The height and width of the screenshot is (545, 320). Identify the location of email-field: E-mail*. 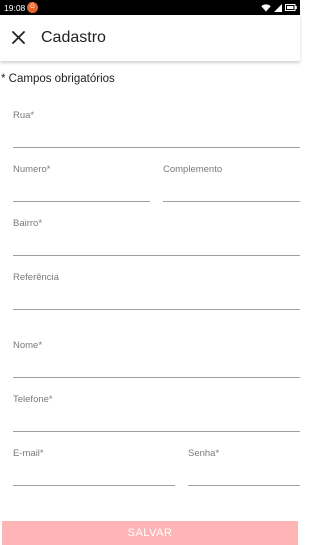
(94, 467).